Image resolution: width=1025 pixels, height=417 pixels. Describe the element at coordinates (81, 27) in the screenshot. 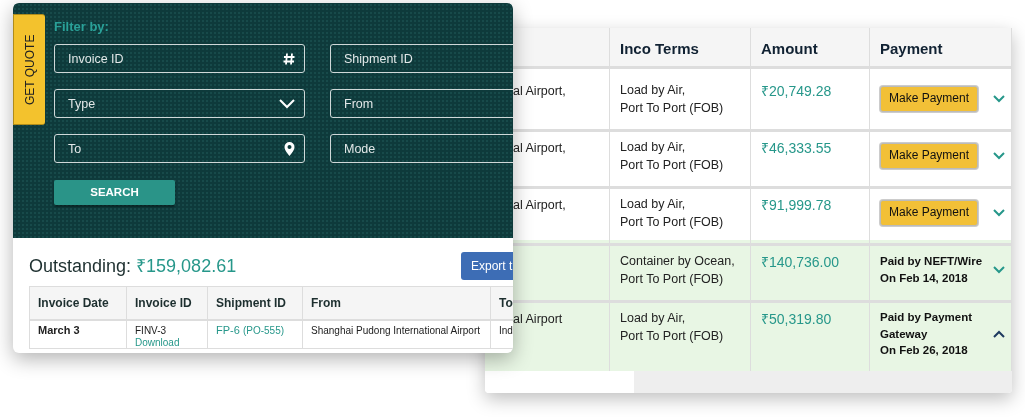

I see `filter-title: Filter by:` at that location.